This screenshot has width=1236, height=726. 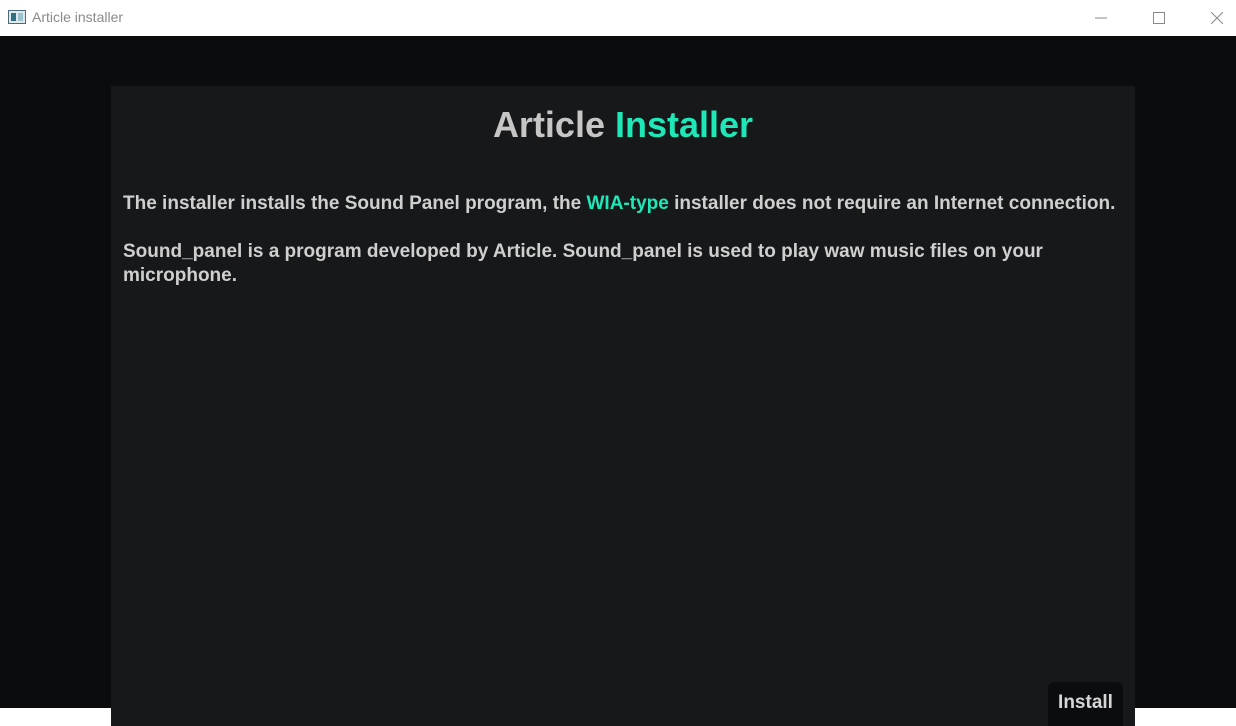 I want to click on maximize-icon, so click(x=1159, y=18).